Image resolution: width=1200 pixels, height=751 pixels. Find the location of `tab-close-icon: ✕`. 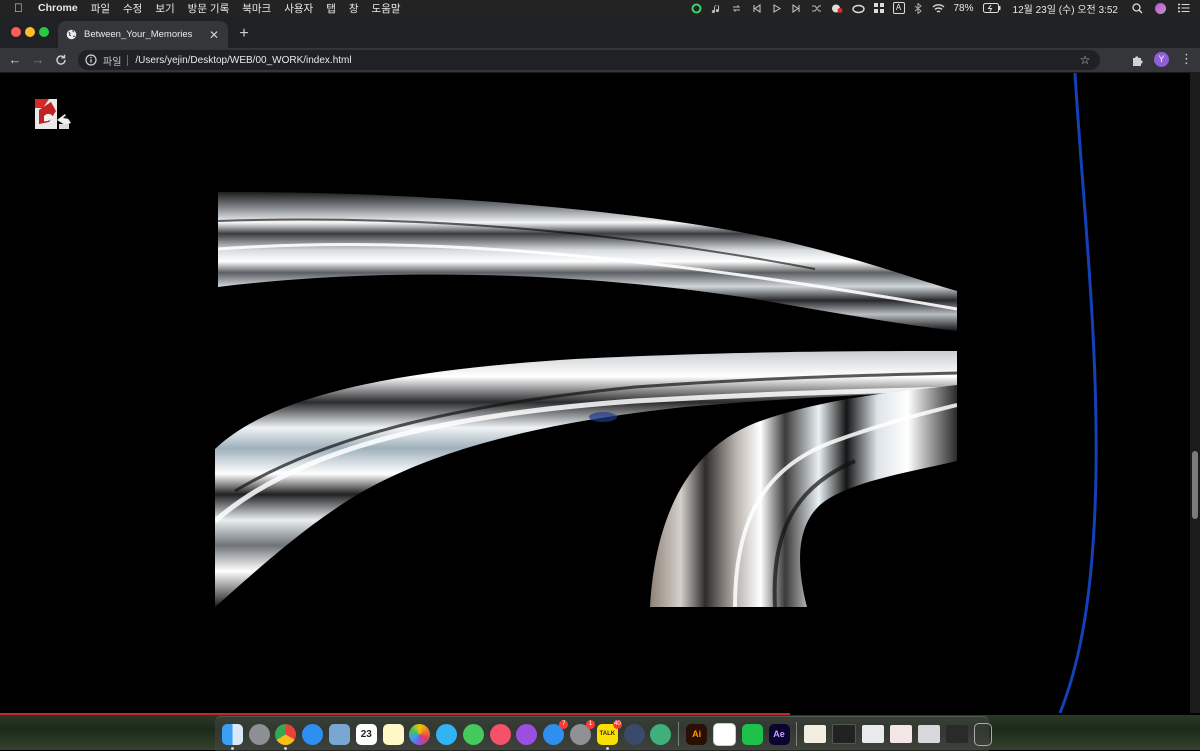

tab-close-icon: ✕ is located at coordinates (214, 35).